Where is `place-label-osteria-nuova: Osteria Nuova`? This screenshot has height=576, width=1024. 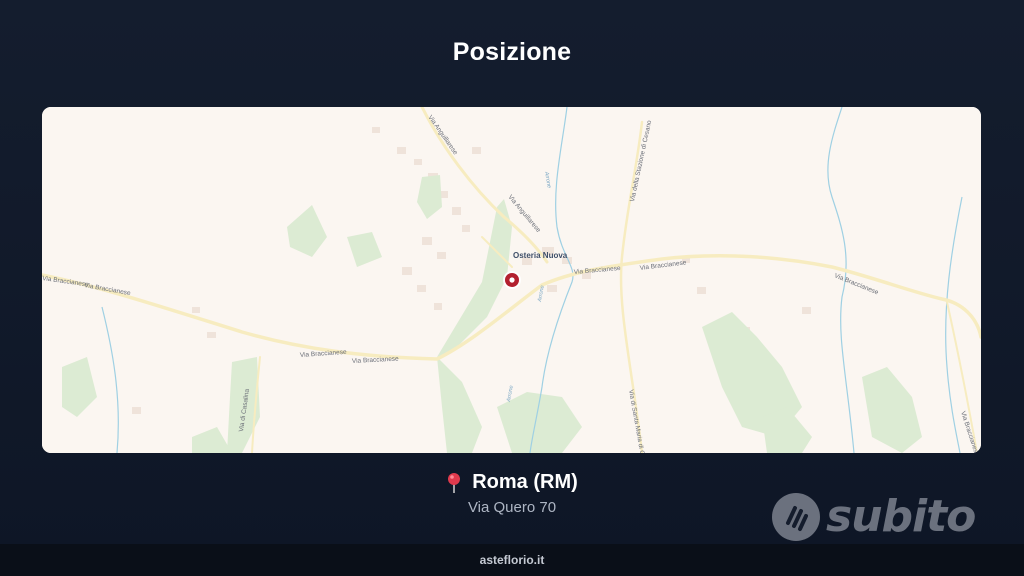
place-label-osteria-nuova: Osteria Nuova is located at coordinates (540, 255).